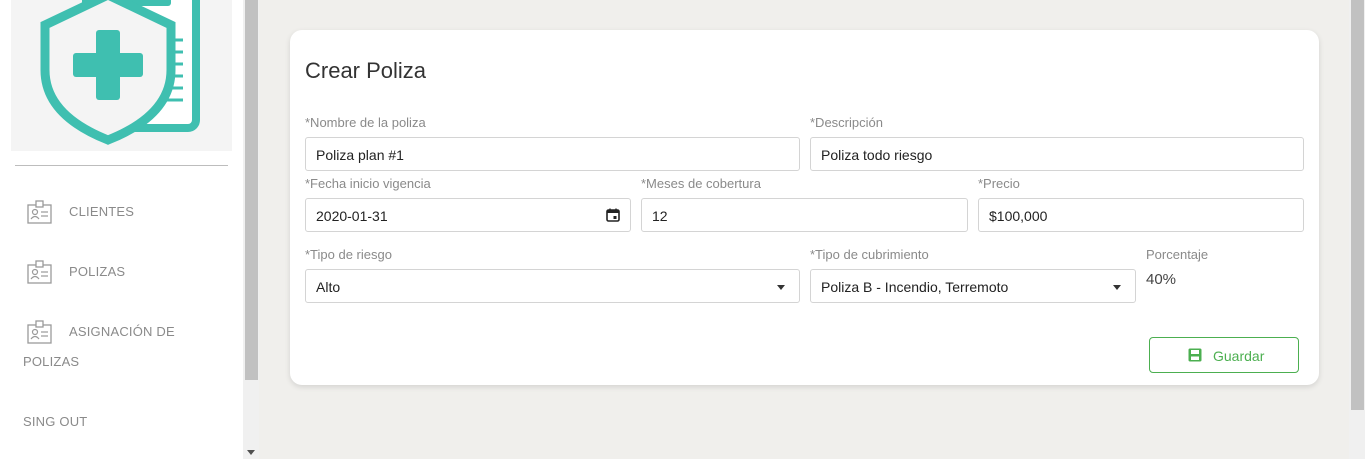  Describe the element at coordinates (660, 216) in the screenshot. I see `coverage-months-value: 12` at that location.